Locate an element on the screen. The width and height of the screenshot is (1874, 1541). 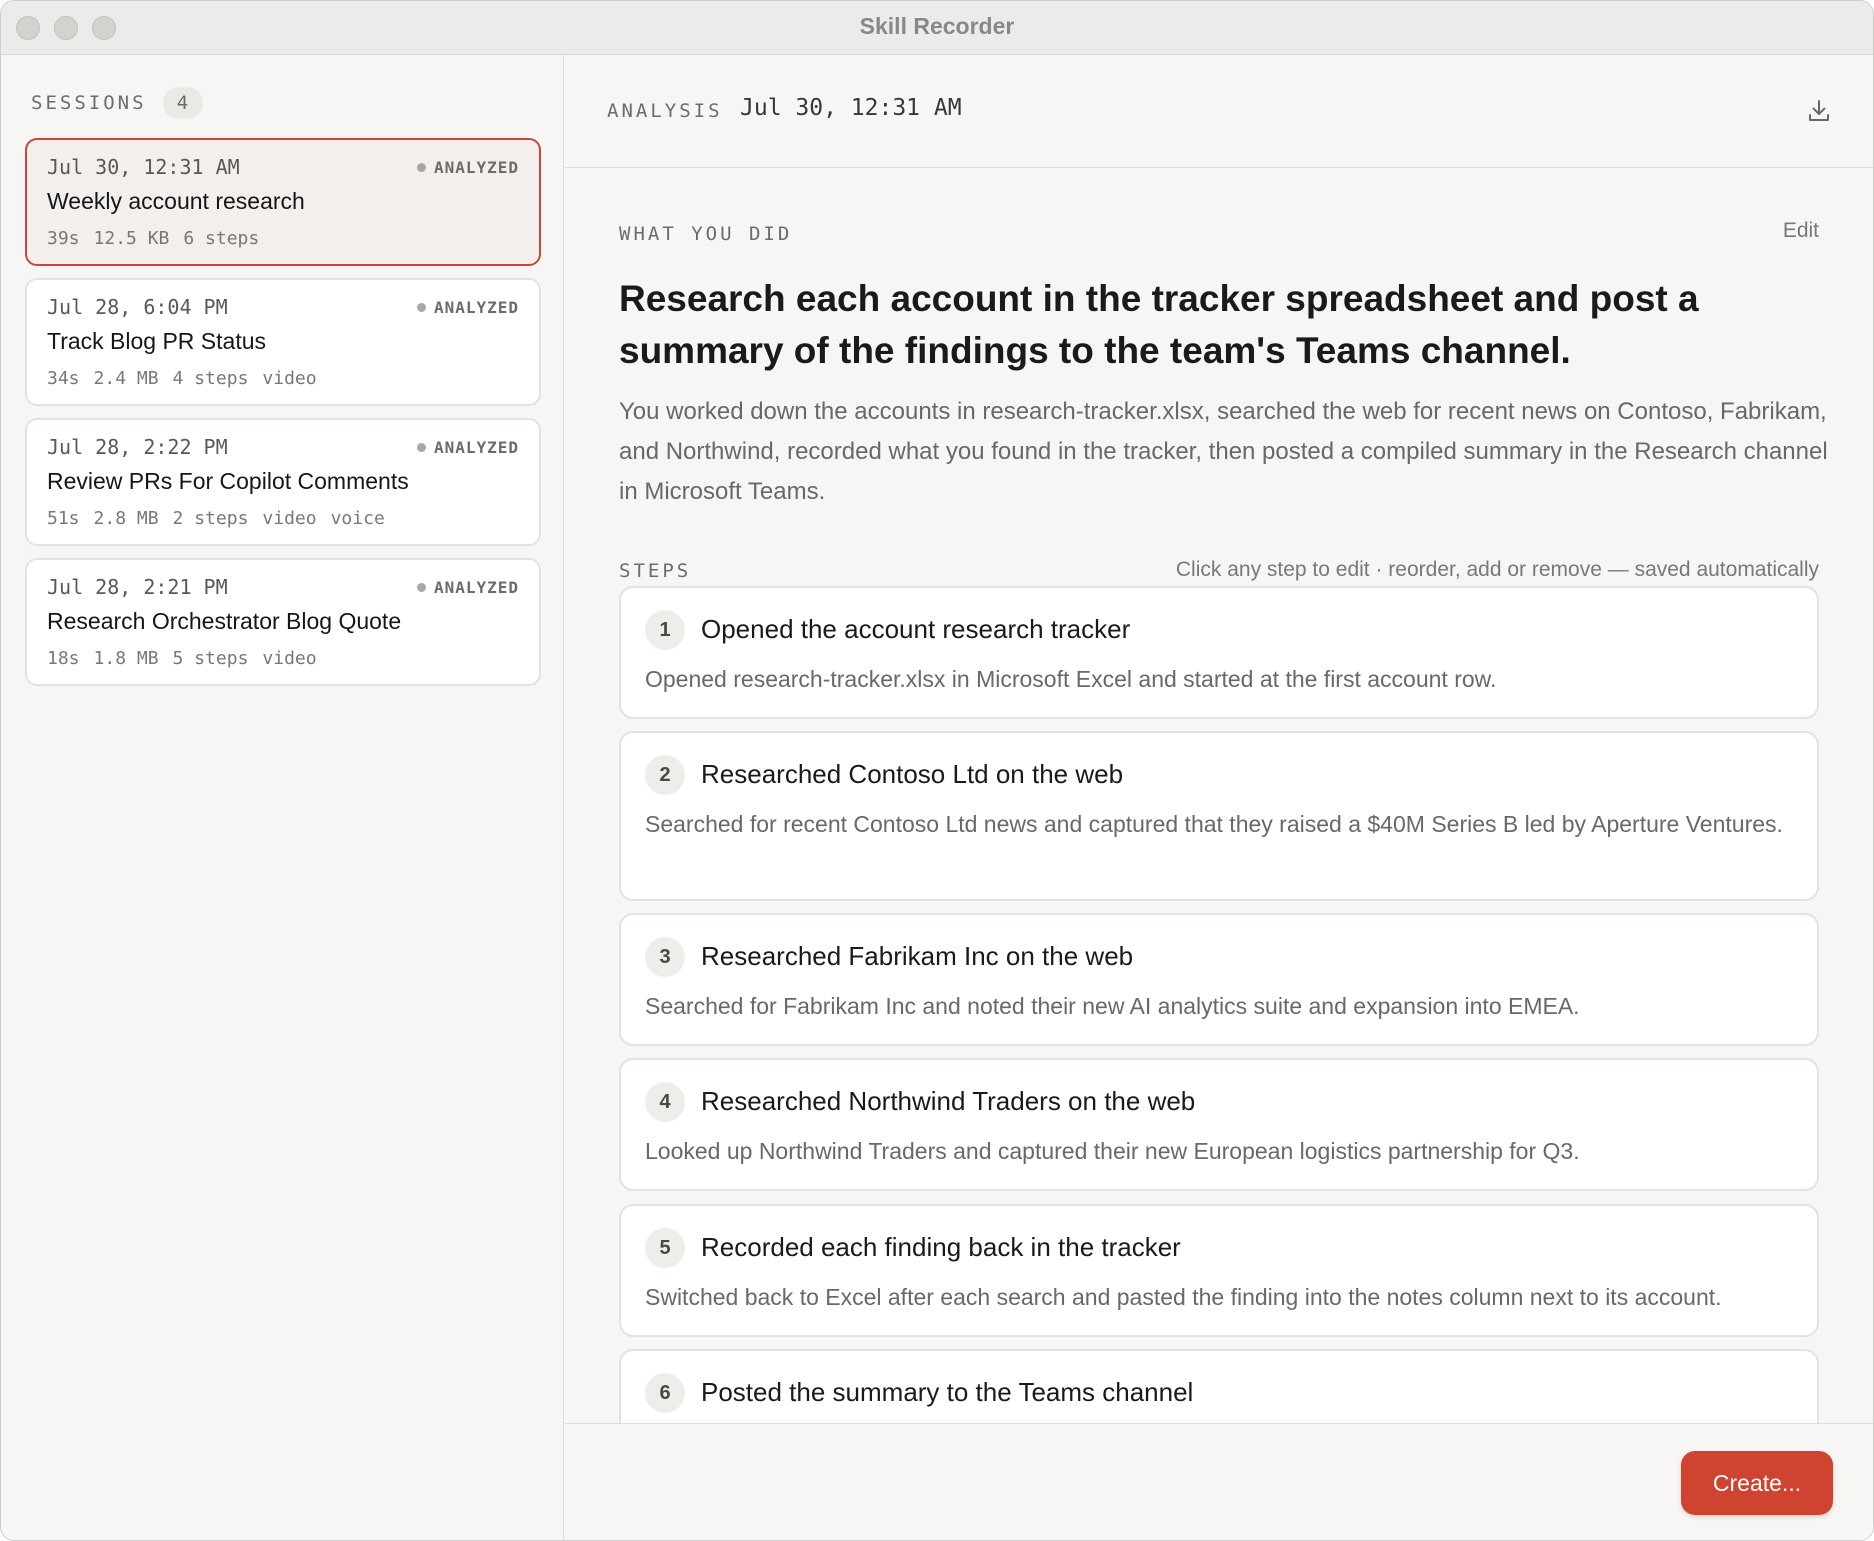
title-bar: Skill Recorder is located at coordinates (937, 28).